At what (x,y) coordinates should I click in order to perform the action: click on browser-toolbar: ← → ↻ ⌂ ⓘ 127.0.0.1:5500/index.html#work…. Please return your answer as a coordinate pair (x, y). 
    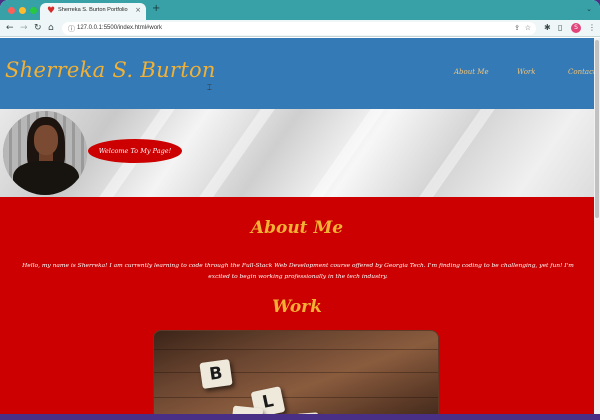
    Looking at the image, I should click on (300, 28).